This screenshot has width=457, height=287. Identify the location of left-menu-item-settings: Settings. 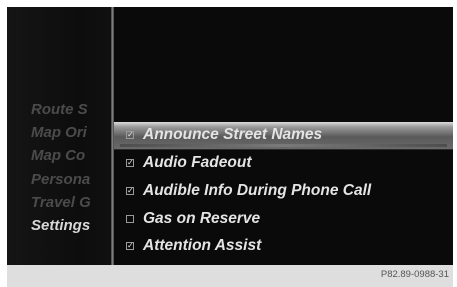
(59, 225).